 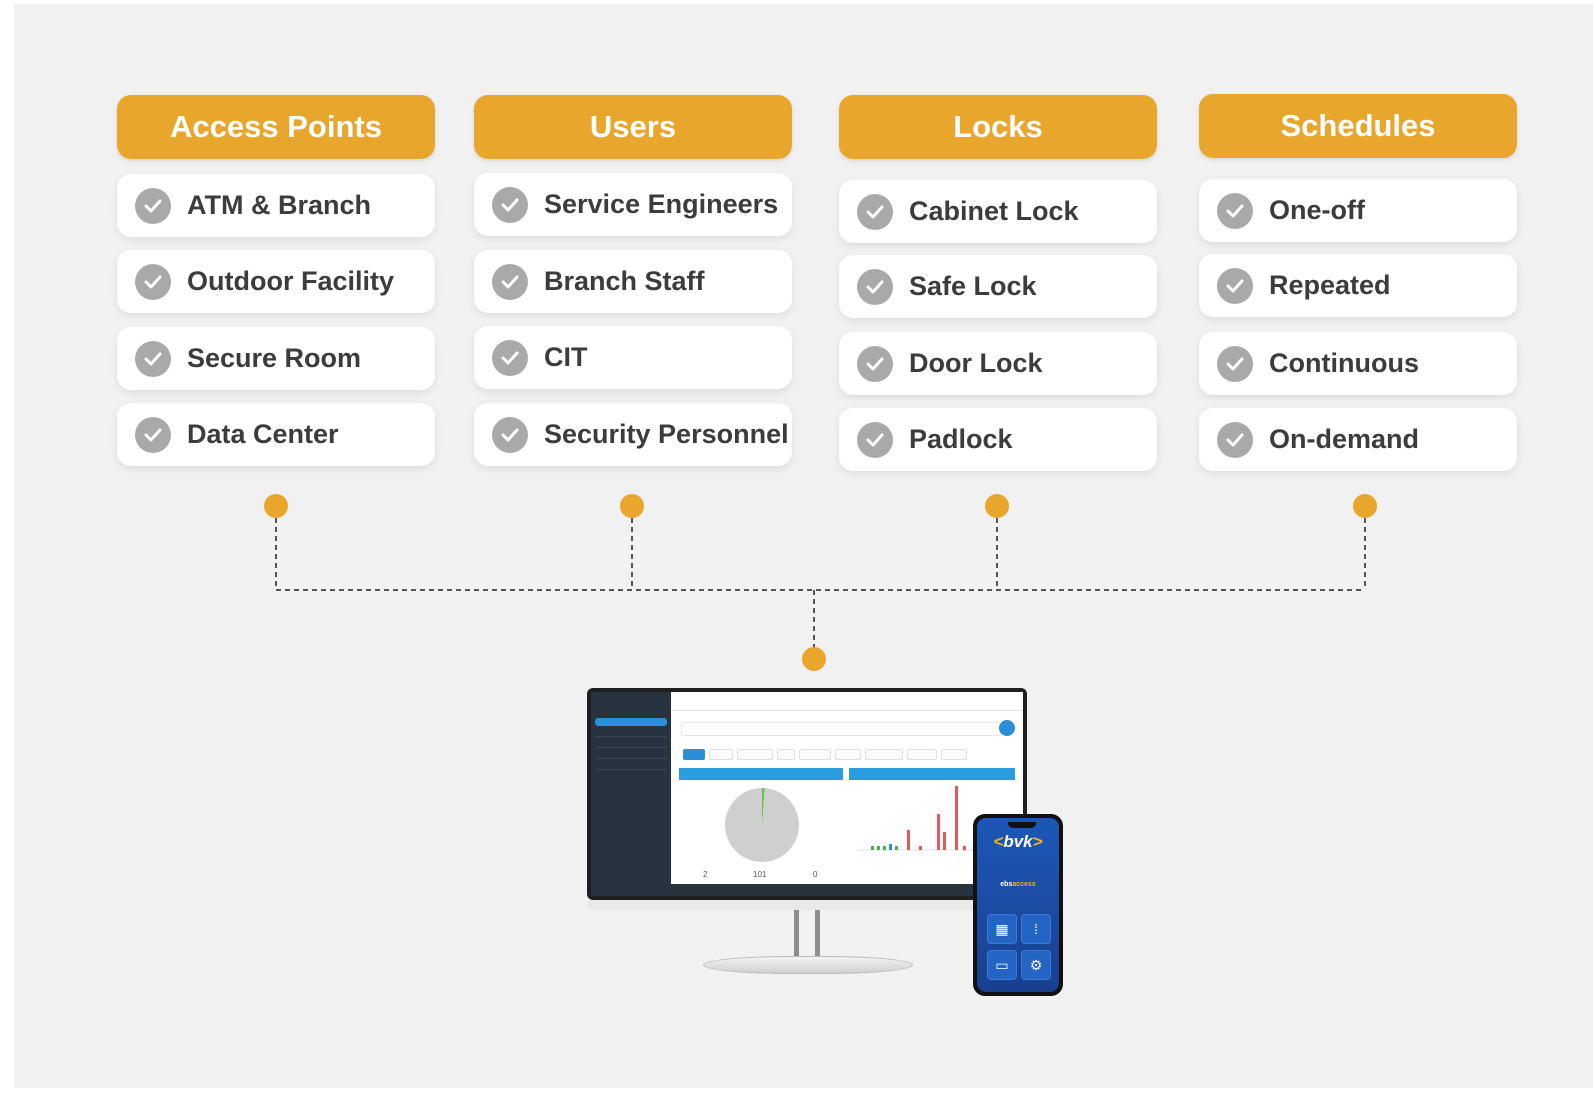 What do you see at coordinates (1002, 929) in the screenshot?
I see `qr-code-icon: ▦` at bounding box center [1002, 929].